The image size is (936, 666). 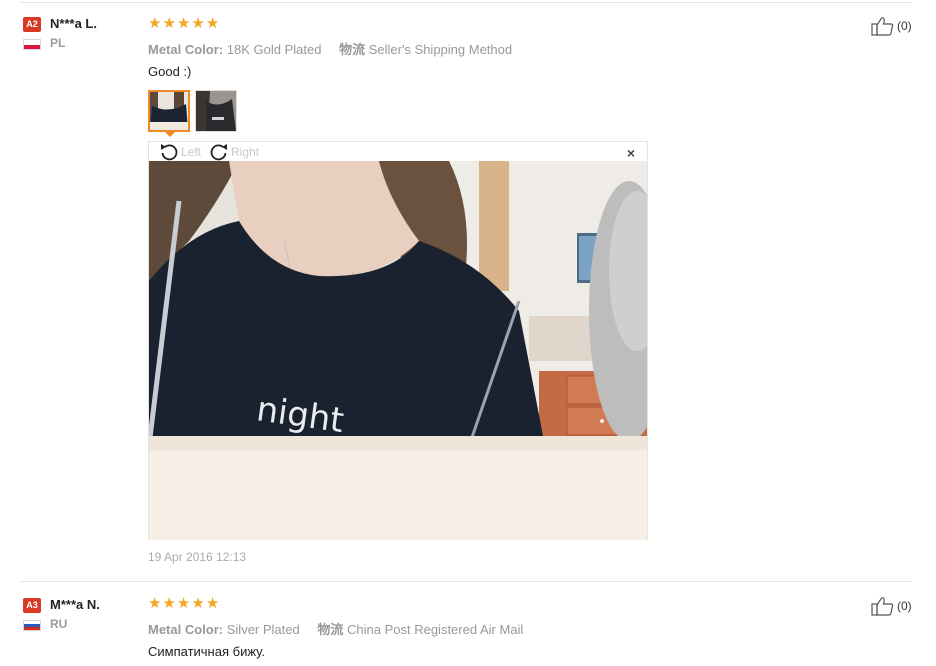 What do you see at coordinates (32, 24) in the screenshot?
I see `level-badge: A2` at bounding box center [32, 24].